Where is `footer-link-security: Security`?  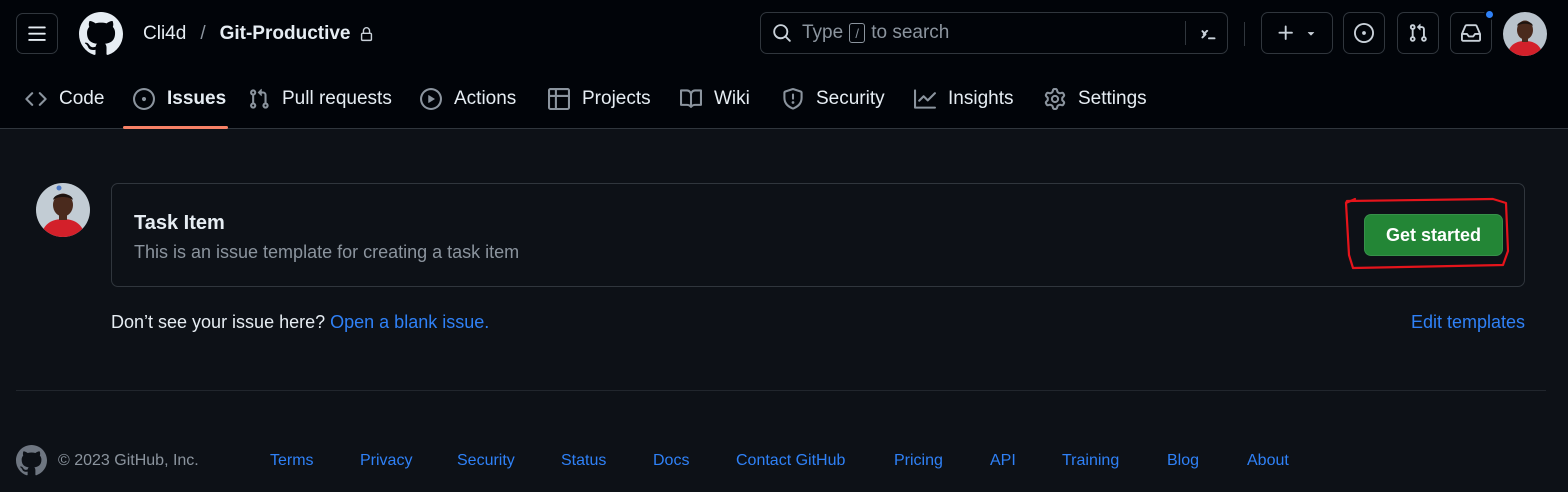
footer-link-security: Security is located at coordinates (486, 461).